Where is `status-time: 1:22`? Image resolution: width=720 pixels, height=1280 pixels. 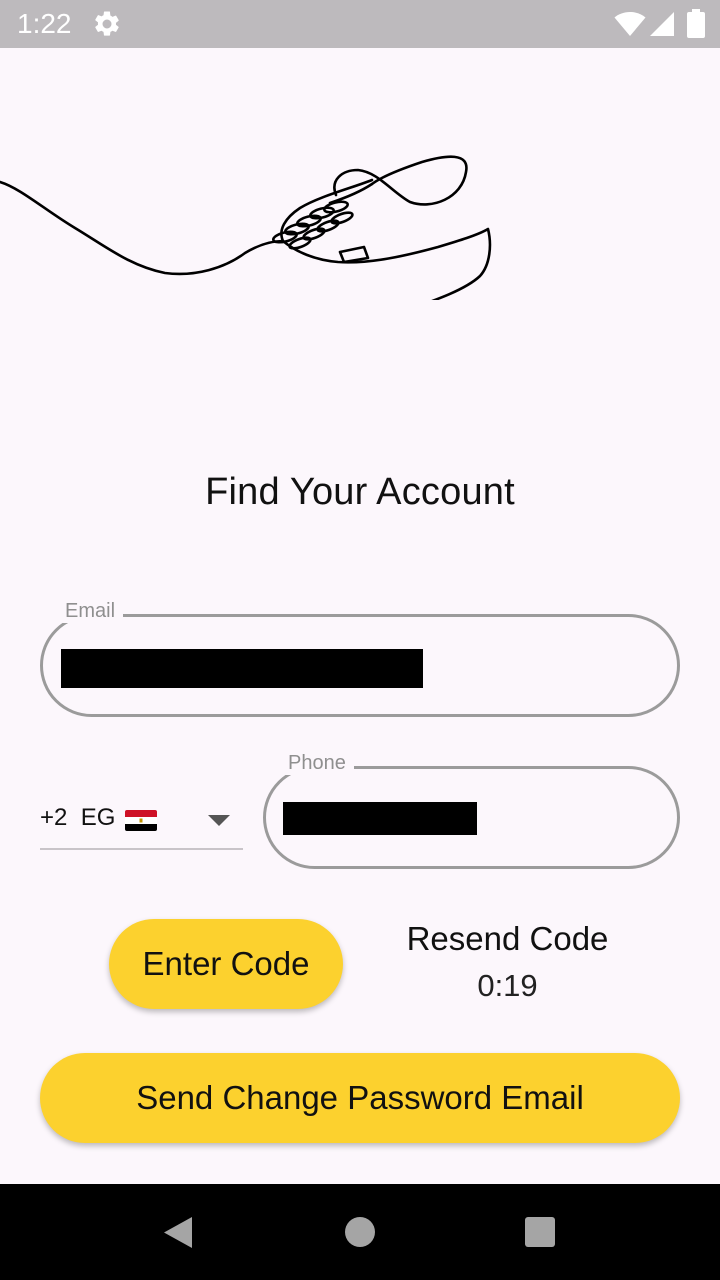
status-time: 1:22 is located at coordinates (44, 23).